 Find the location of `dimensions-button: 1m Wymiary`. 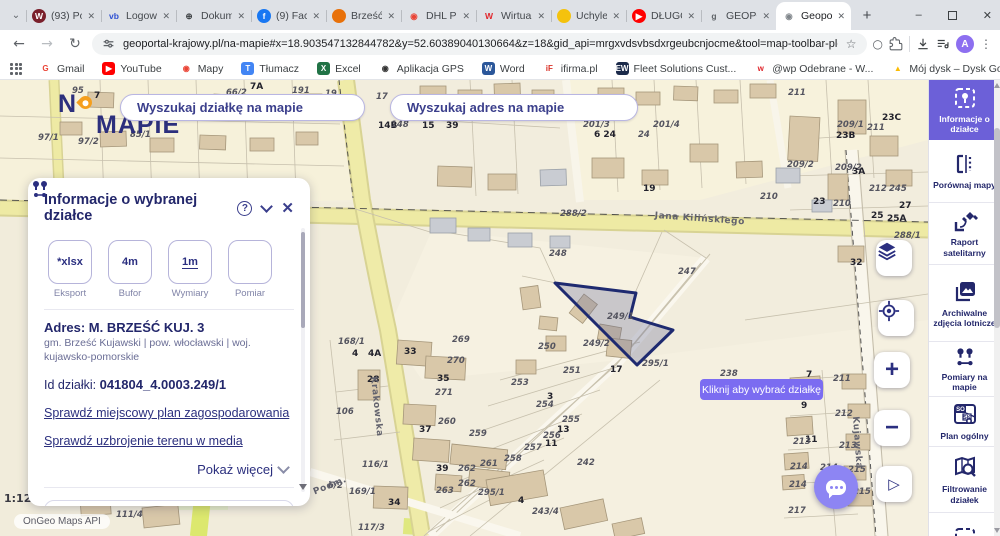

dimensions-button: 1m Wymiary is located at coordinates (190, 269).